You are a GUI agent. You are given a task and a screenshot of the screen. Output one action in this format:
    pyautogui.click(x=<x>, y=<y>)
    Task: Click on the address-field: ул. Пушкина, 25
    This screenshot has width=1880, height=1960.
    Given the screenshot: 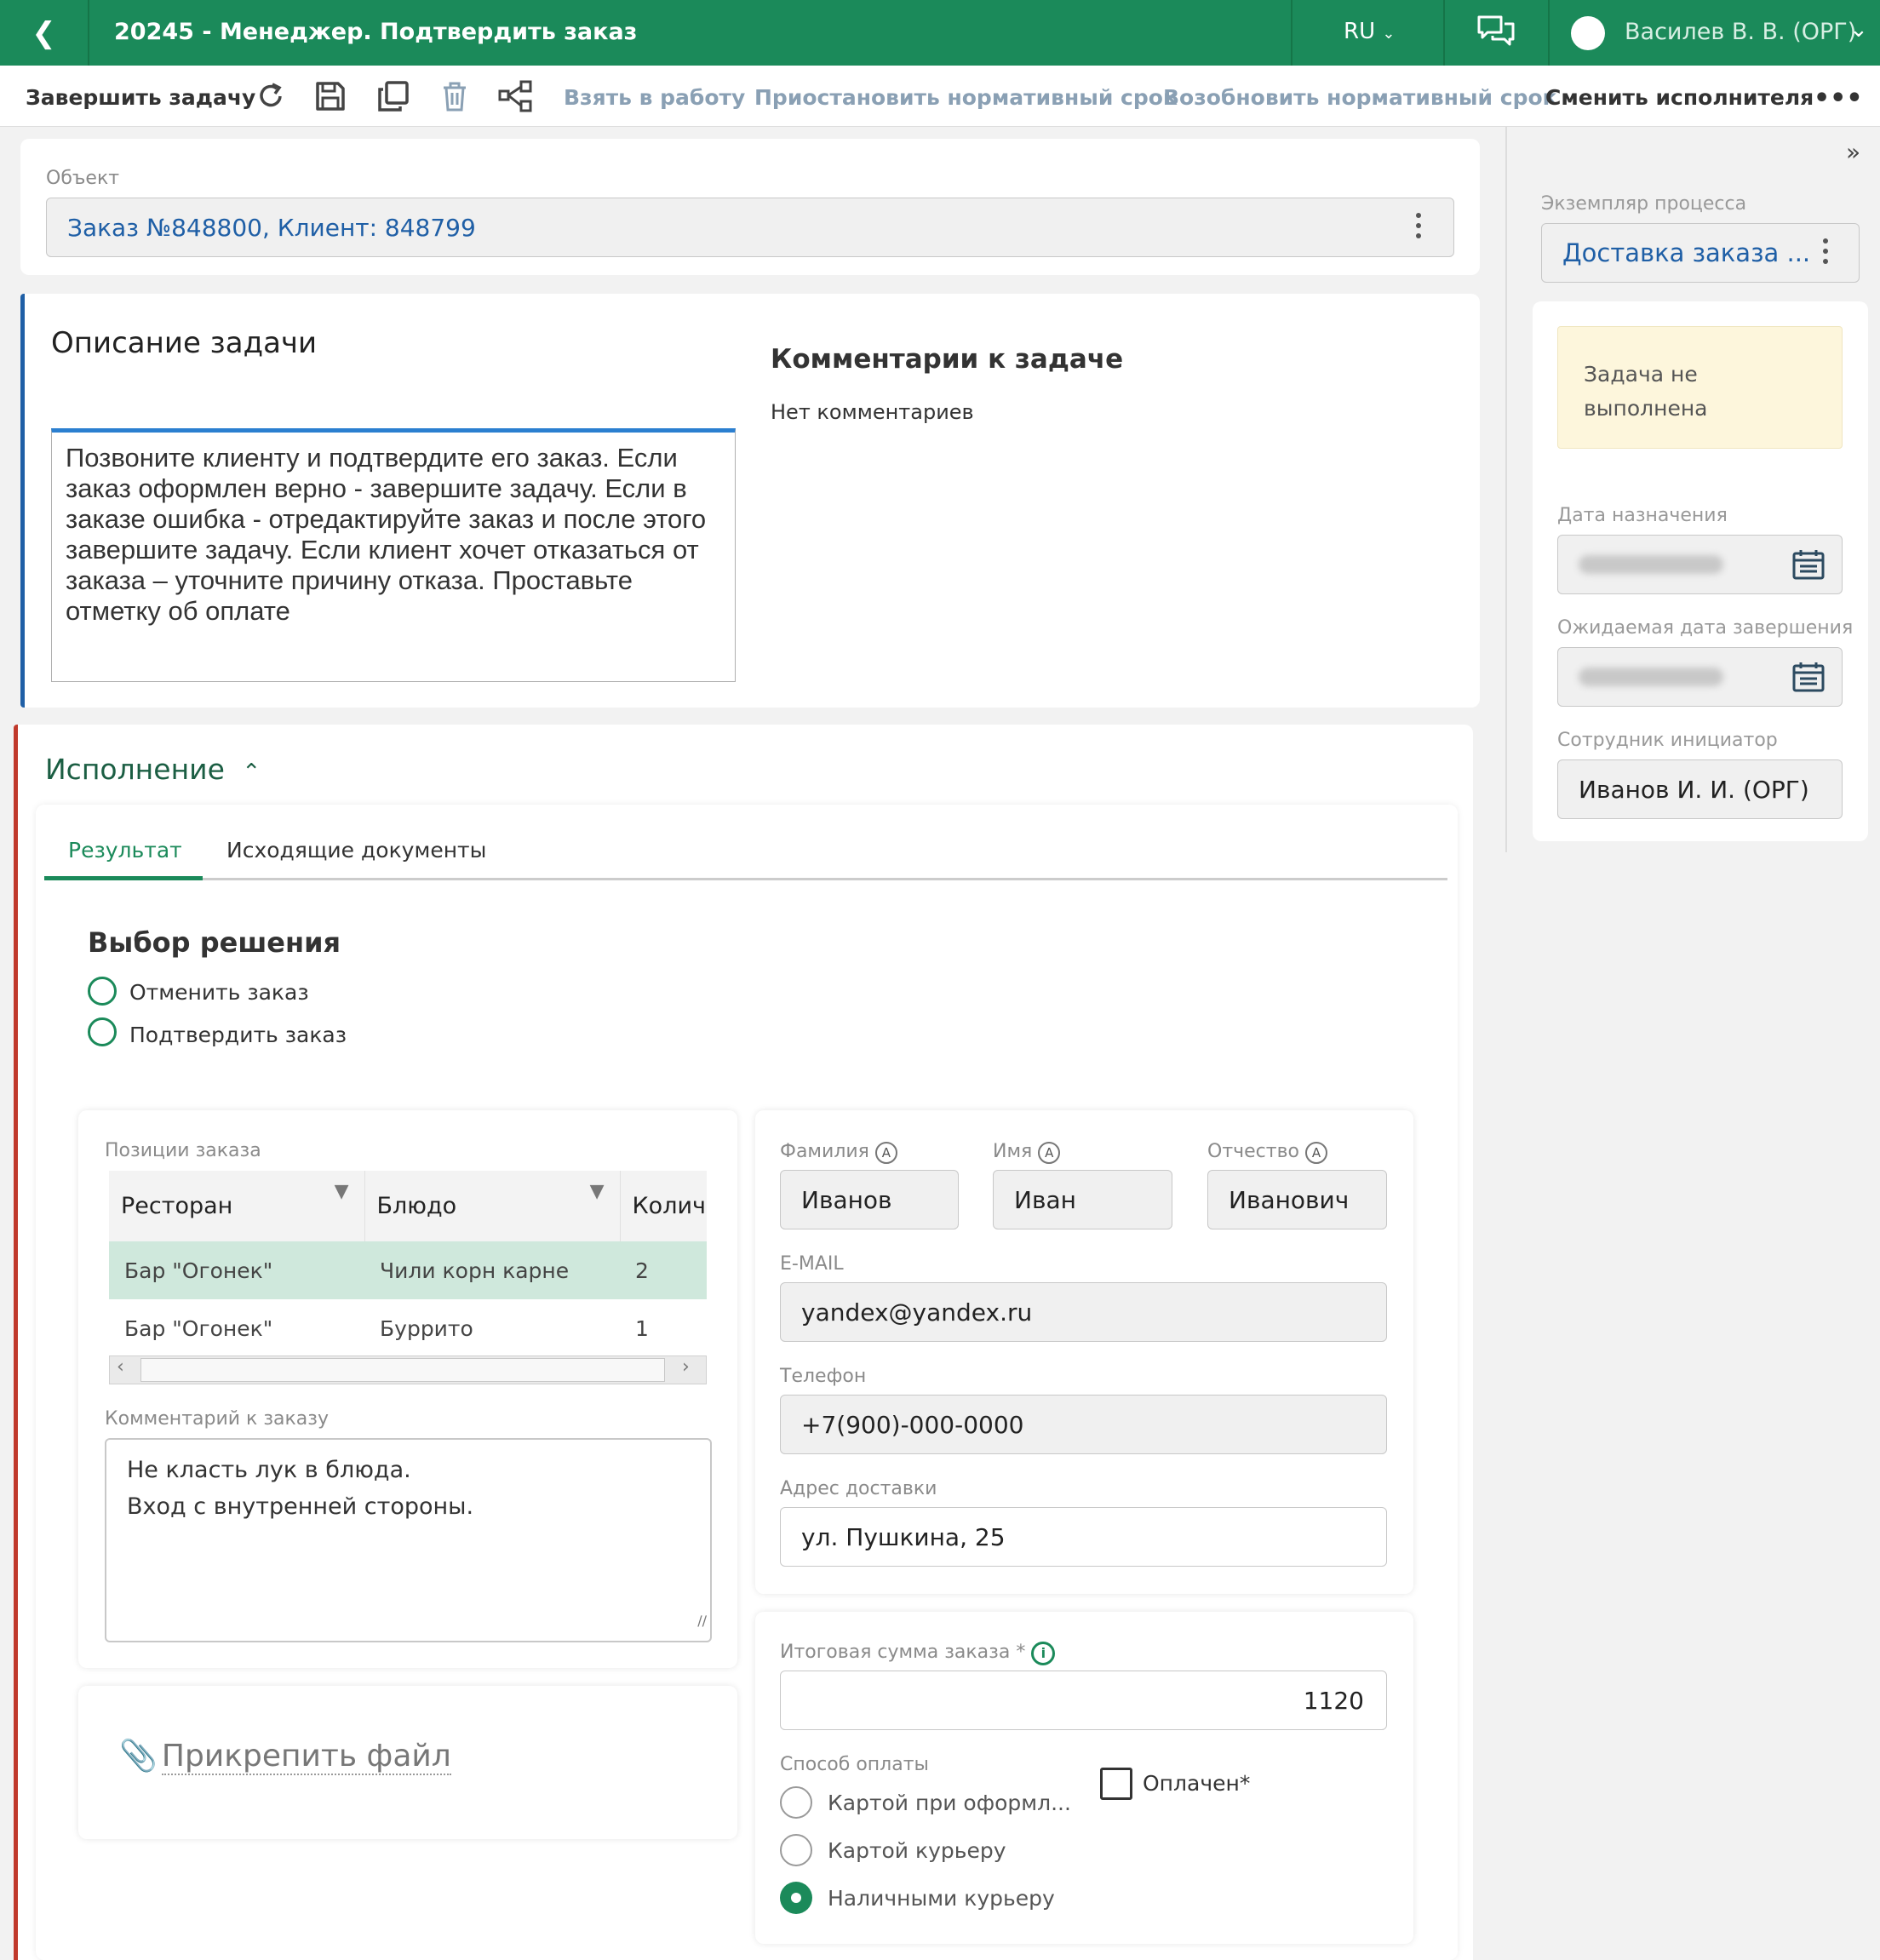 What is the action you would take?
    pyautogui.click(x=1083, y=1537)
    